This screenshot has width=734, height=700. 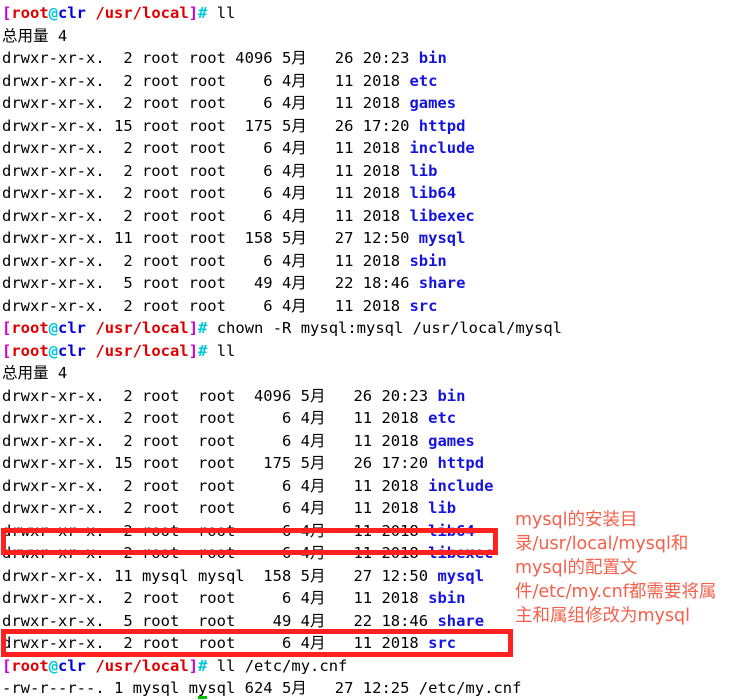 I want to click on listing2-row-etc: drwxr-xr-x. 2 root root 6 4月 11 2018 etc, so click(x=368, y=418).